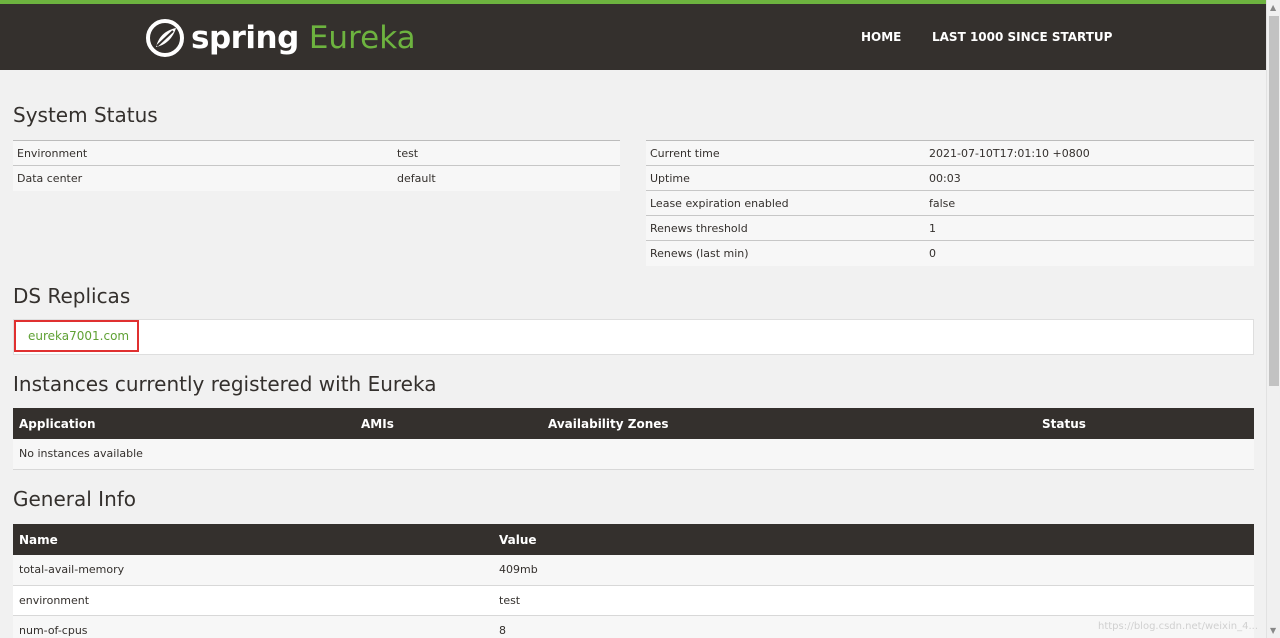 Image resolution: width=1280 pixels, height=638 pixels. Describe the element at coordinates (873, 600) in the screenshot. I see `info-value: test` at that location.